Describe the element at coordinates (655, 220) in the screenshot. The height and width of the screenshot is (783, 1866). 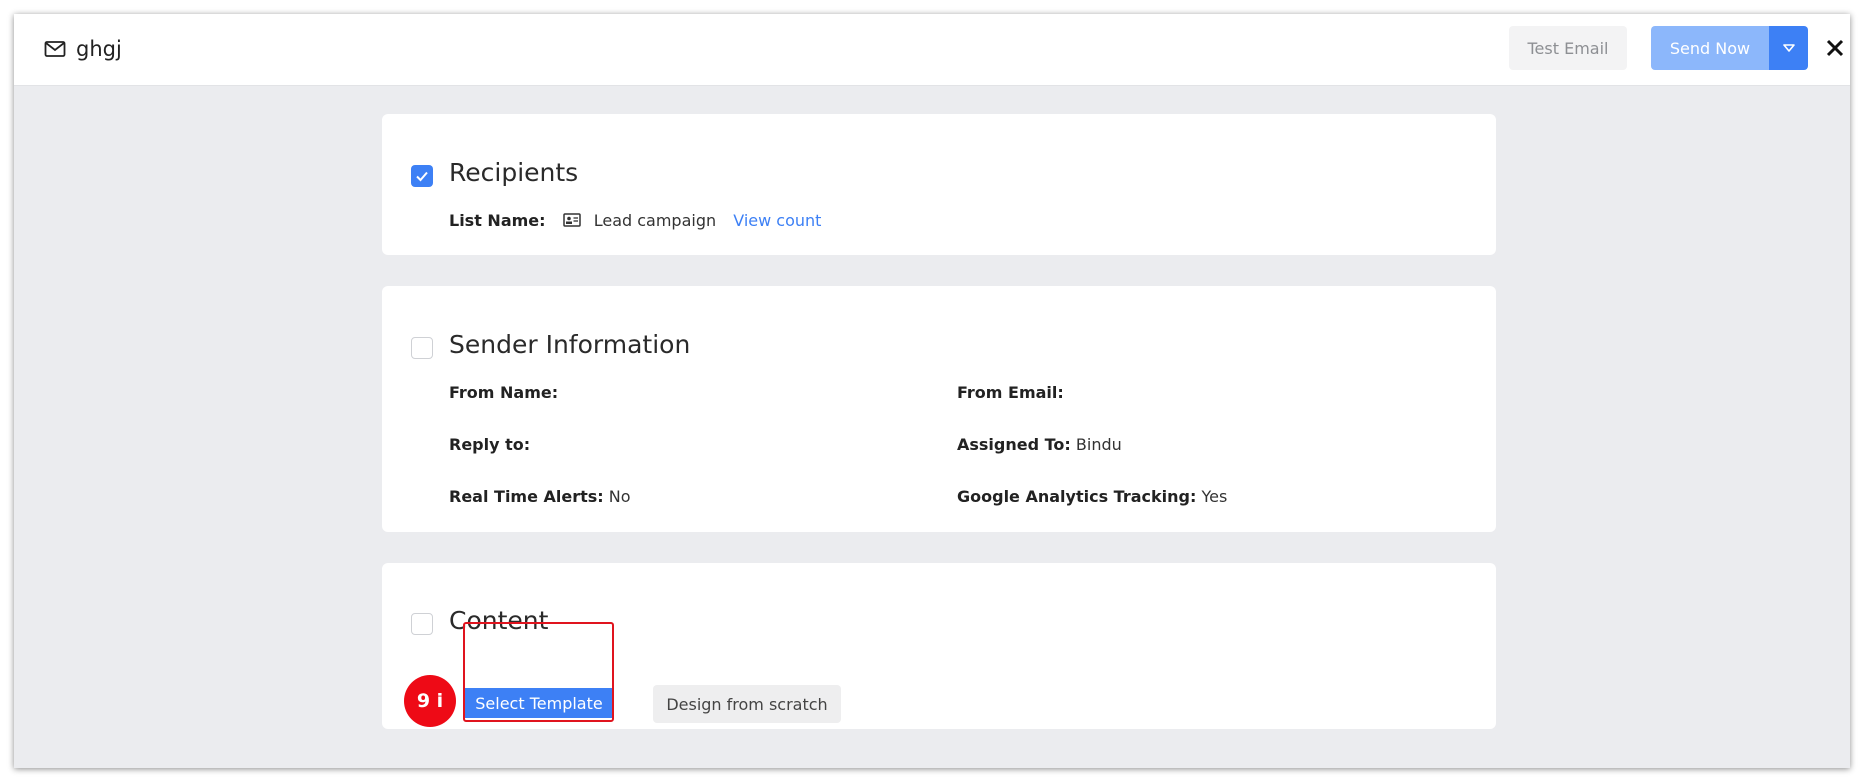
I see `list-name-value: Lead campaign` at that location.